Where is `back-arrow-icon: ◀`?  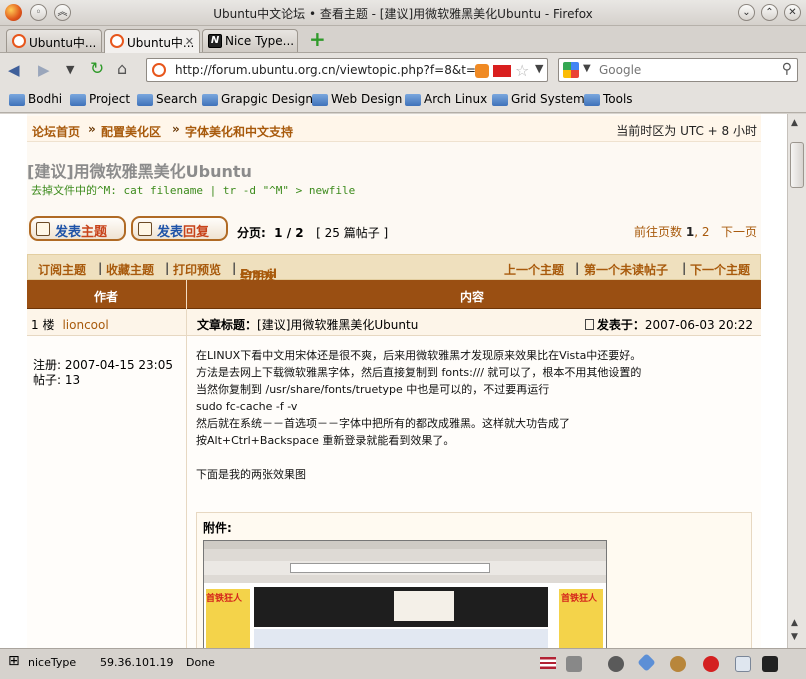 back-arrow-icon: ◀ is located at coordinates (14, 70).